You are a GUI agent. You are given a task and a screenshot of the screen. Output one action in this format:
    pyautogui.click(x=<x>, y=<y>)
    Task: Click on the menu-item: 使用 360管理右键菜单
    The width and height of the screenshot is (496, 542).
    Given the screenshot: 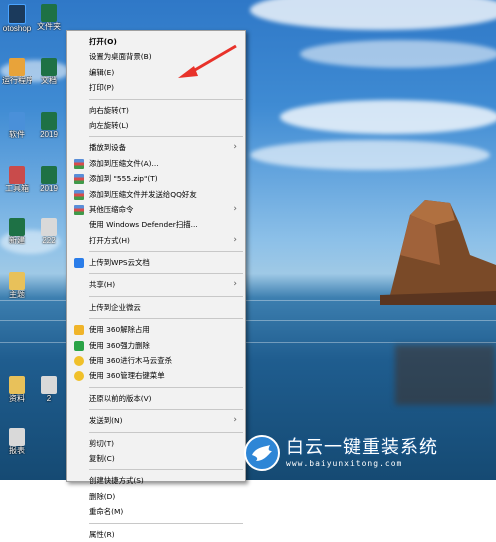 What is the action you would take?
    pyautogui.click(x=156, y=375)
    